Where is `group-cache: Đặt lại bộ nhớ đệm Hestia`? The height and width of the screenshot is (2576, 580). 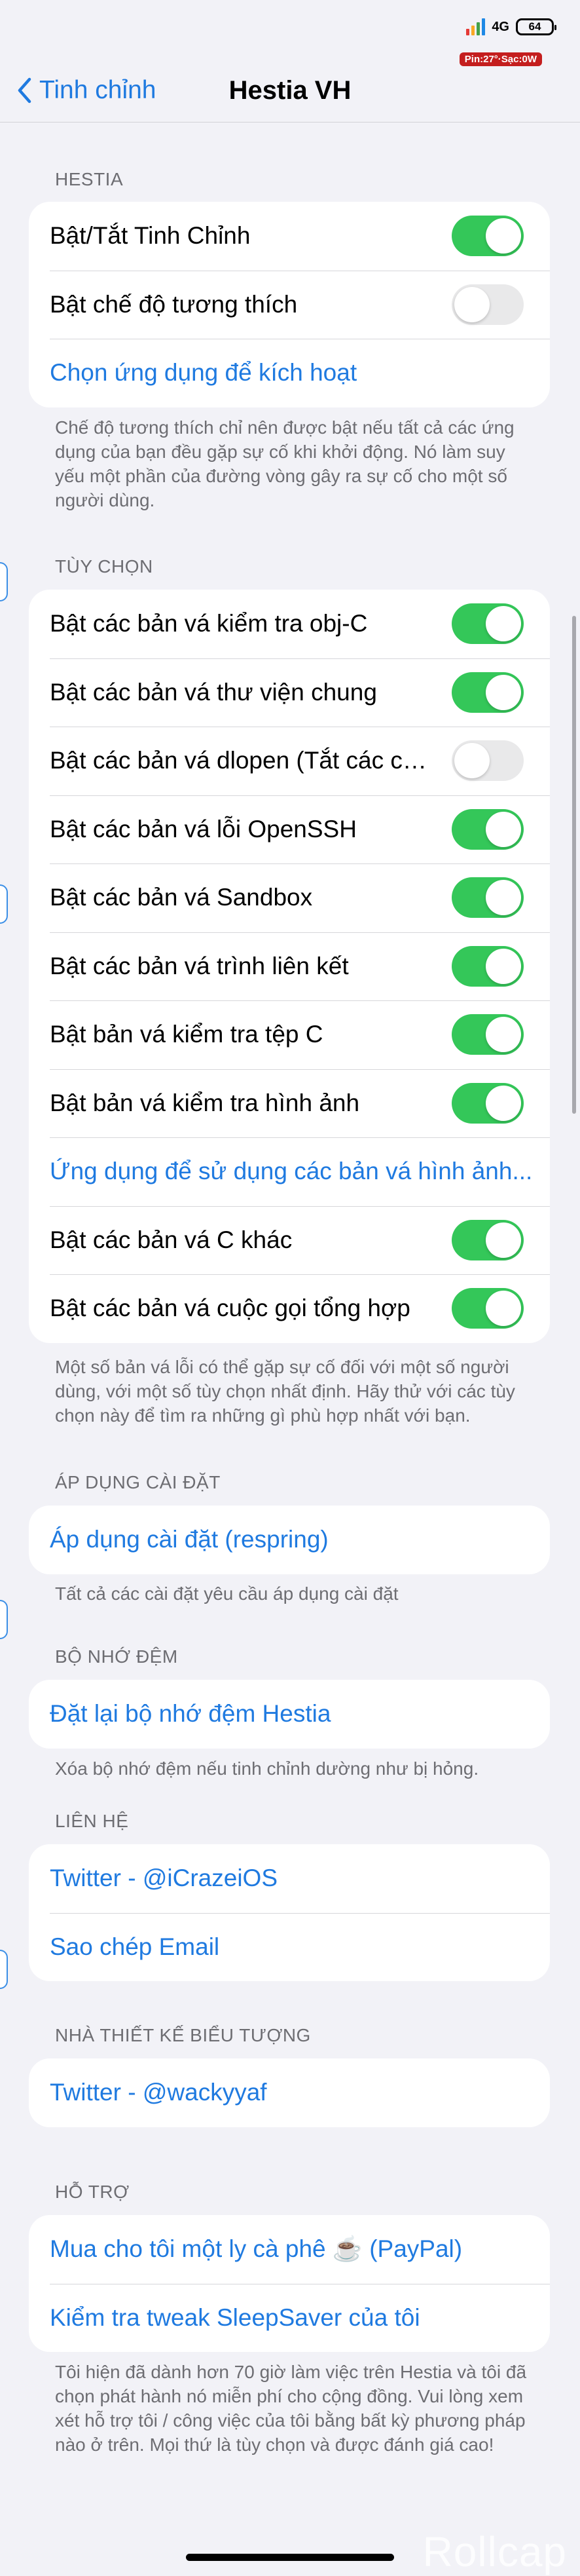
group-cache: Đặt lại bộ nhớ đệm Hestia is located at coordinates (289, 1714).